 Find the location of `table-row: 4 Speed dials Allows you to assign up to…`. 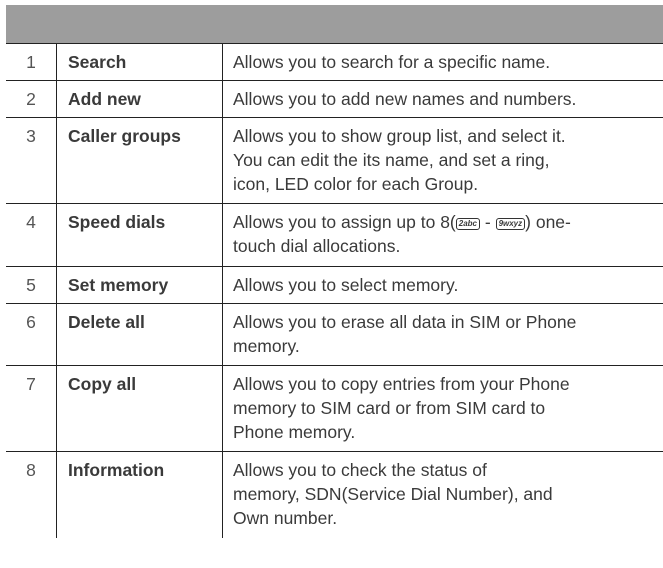

table-row: 4 Speed dials Allows you to assign up to… is located at coordinates (334, 234).